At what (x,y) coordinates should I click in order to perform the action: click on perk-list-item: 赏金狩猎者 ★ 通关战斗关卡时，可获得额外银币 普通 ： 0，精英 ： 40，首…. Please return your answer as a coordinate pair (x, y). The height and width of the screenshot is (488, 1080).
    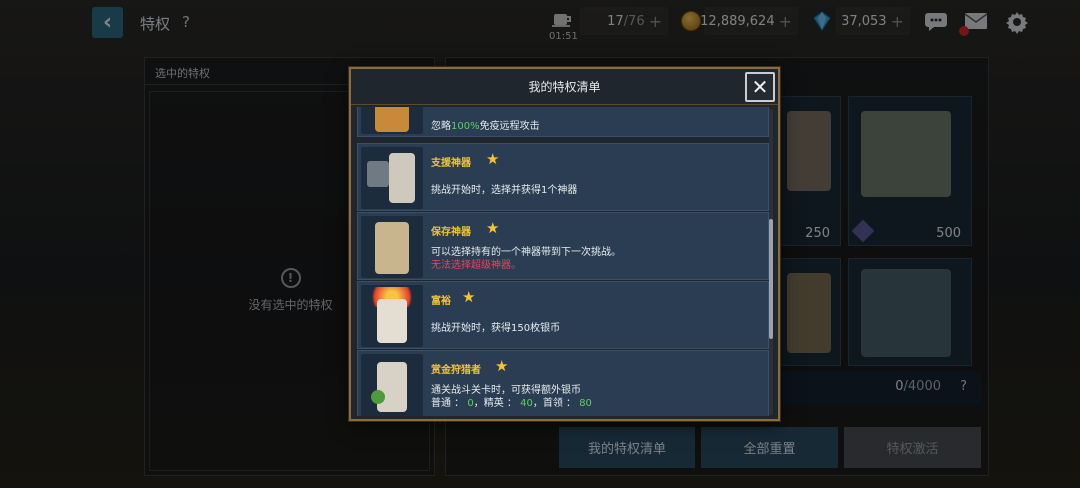
    Looking at the image, I should click on (563, 383).